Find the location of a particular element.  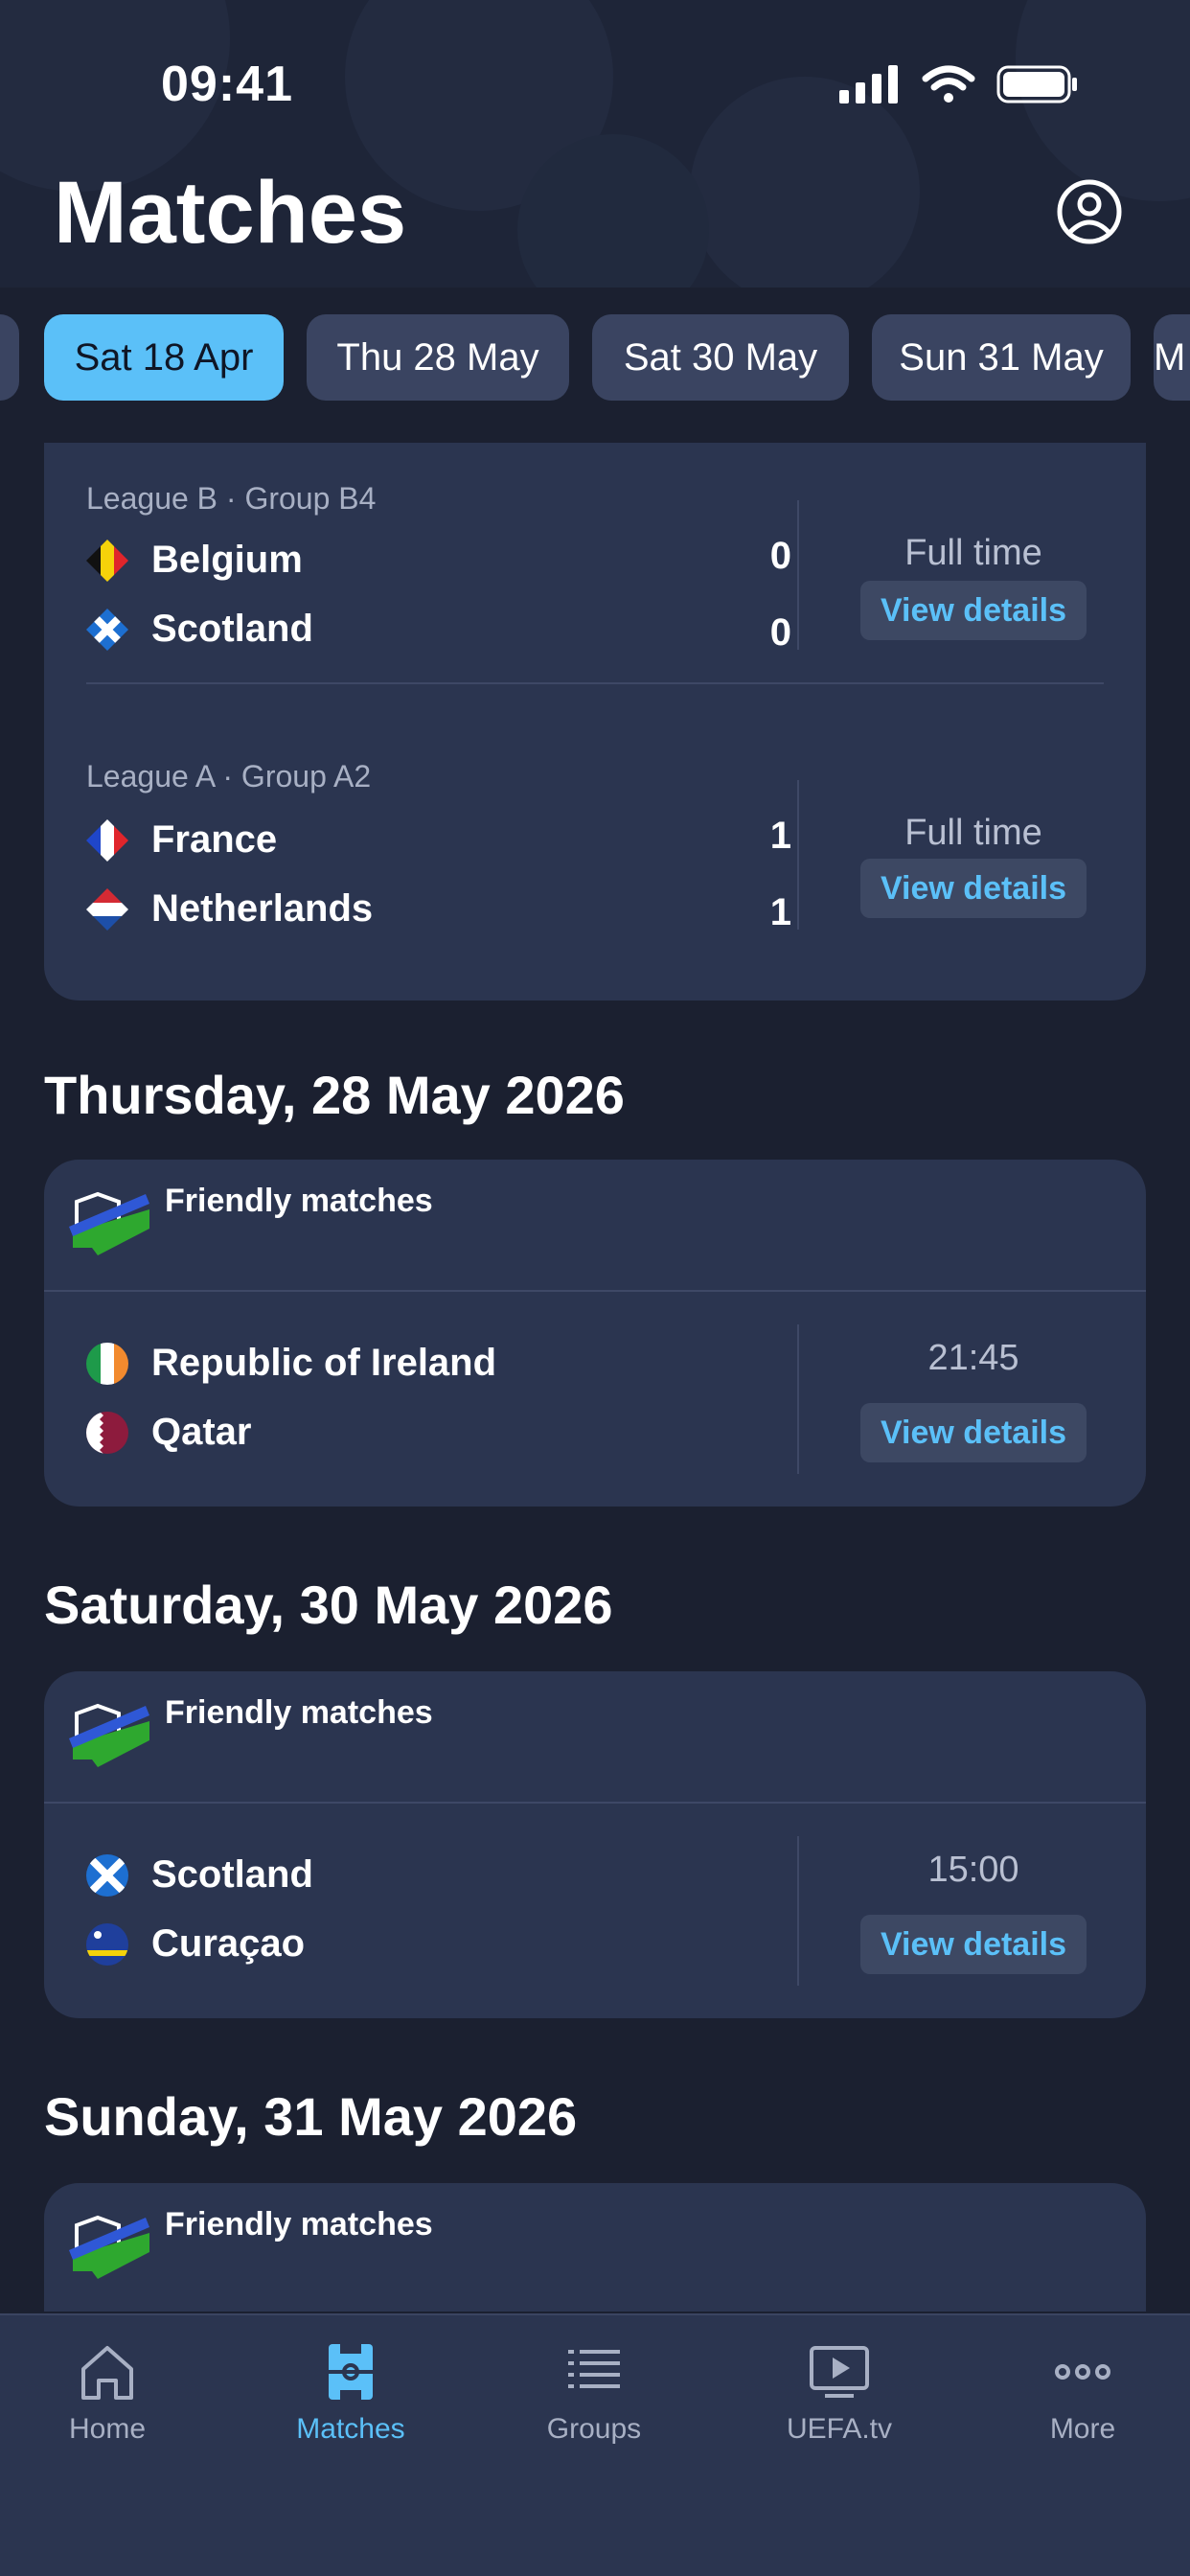

play-screen-icon is located at coordinates (840, 2372).